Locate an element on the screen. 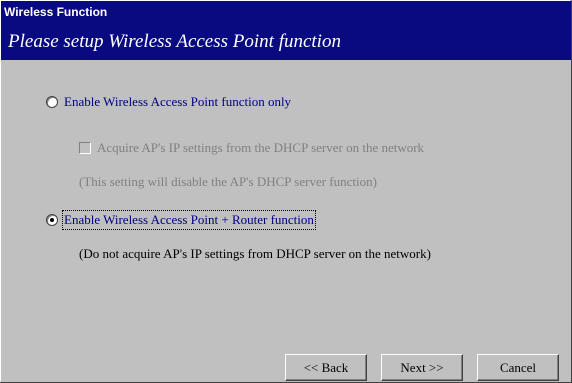 This screenshot has height=383, width=572. ap-only-radio is located at coordinates (52, 102).